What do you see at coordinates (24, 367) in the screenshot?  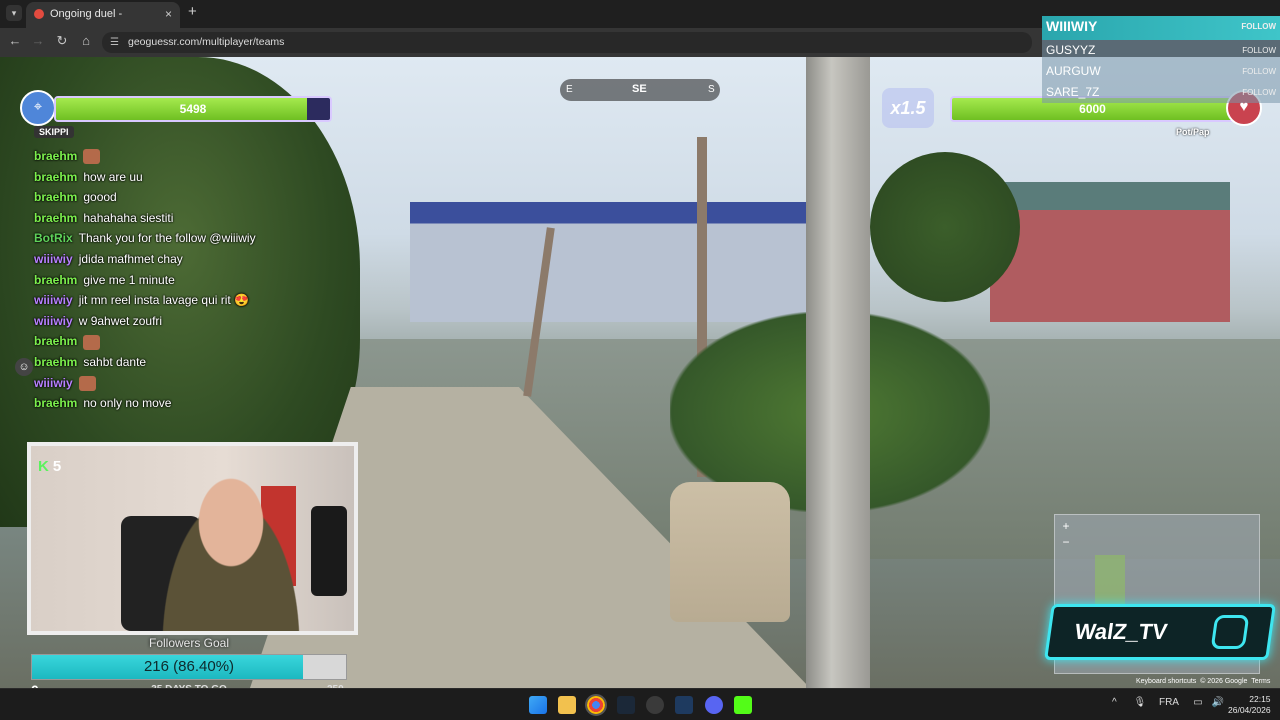 I see `sticker-icon: ☺` at bounding box center [24, 367].